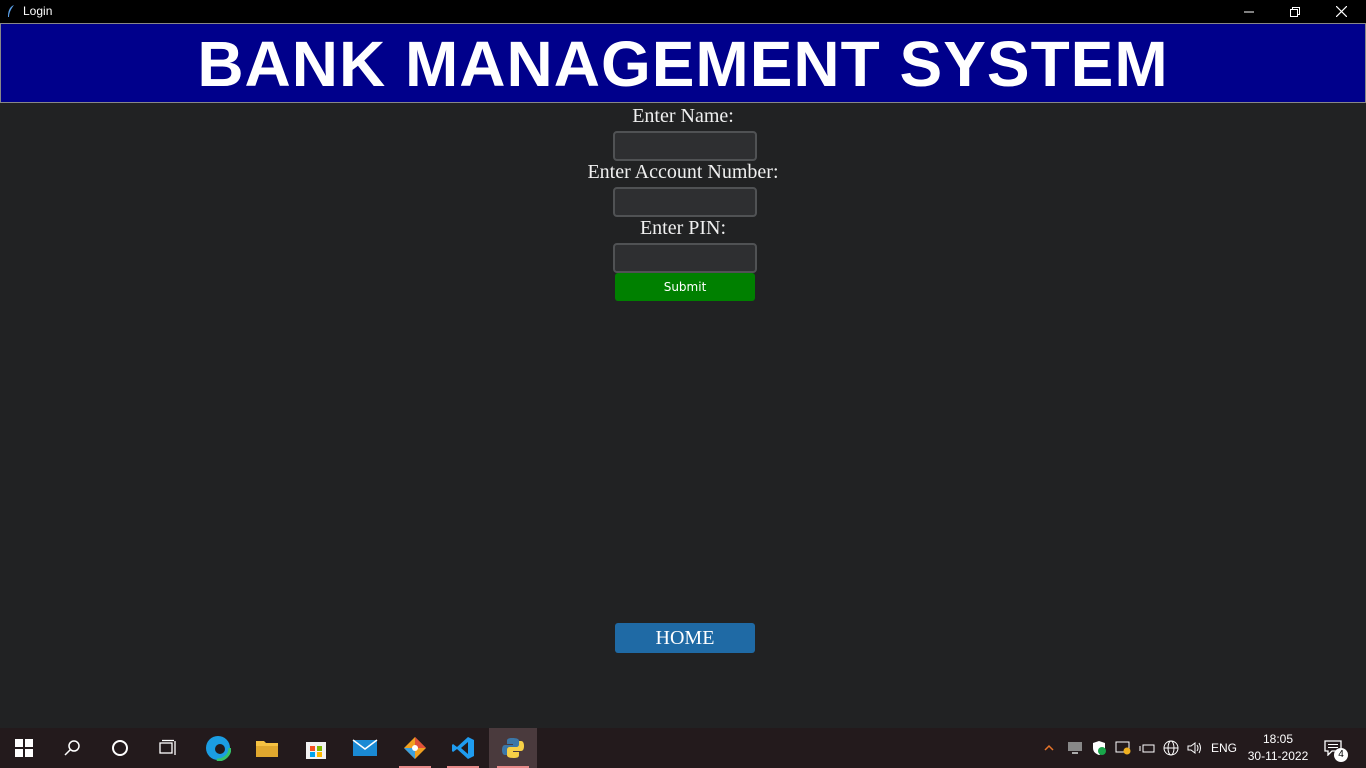 The height and width of the screenshot is (768, 1366). What do you see at coordinates (11, 11) in the screenshot?
I see `feather-icon` at bounding box center [11, 11].